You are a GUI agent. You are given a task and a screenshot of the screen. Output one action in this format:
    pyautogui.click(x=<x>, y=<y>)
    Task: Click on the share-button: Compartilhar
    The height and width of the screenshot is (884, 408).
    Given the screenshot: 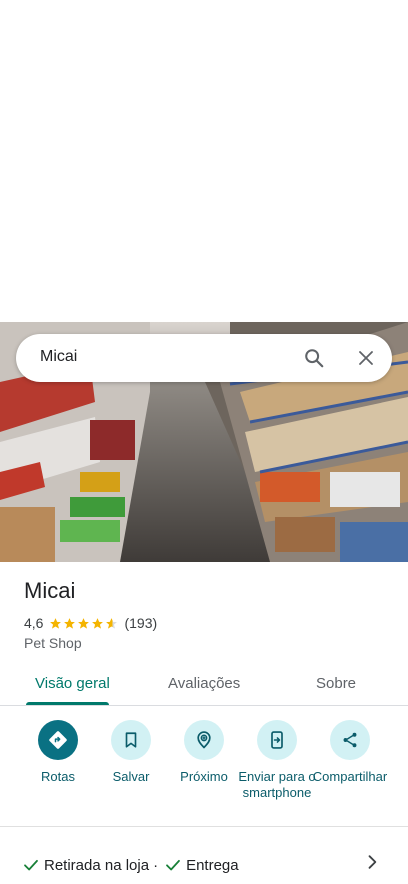 What is the action you would take?
    pyautogui.click(x=350, y=752)
    